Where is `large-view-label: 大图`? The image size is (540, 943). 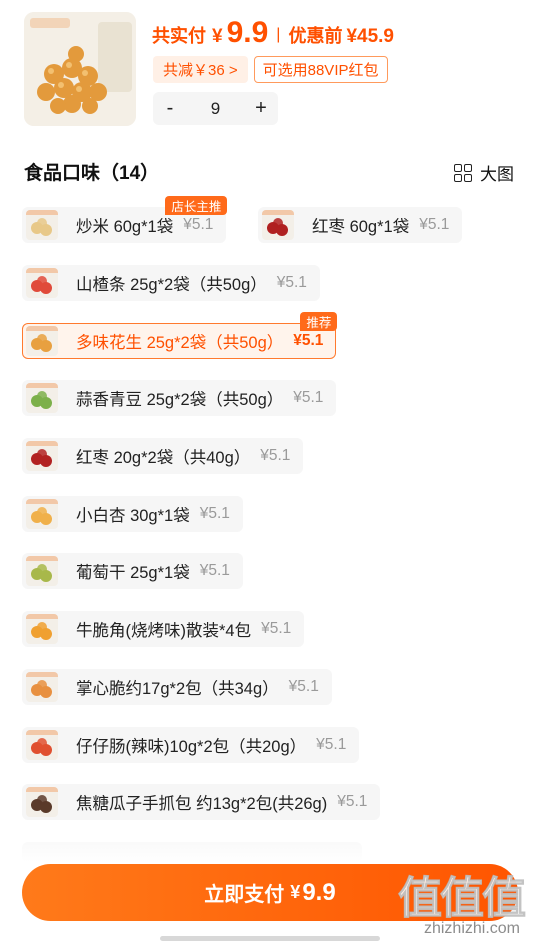
large-view-label: 大图 is located at coordinates (497, 174).